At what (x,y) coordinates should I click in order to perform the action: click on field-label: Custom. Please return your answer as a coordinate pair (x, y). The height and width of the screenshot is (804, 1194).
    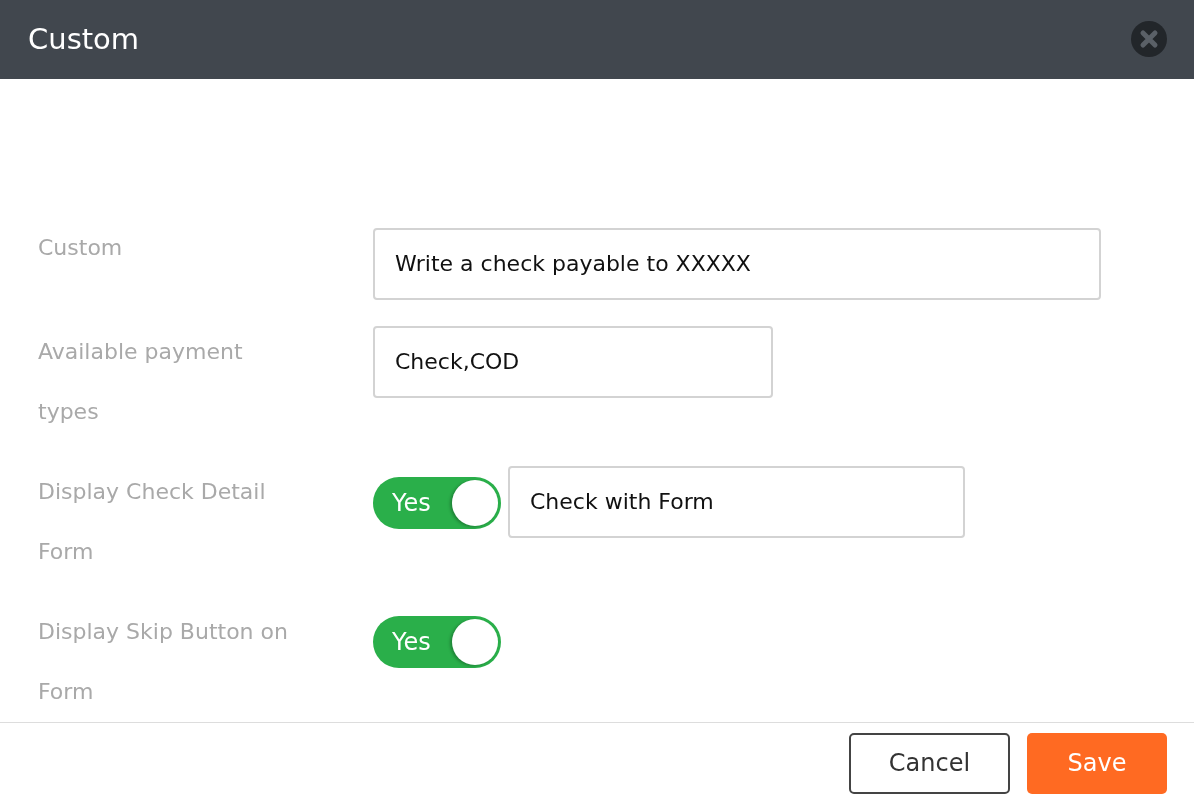
    Looking at the image, I should click on (81, 247).